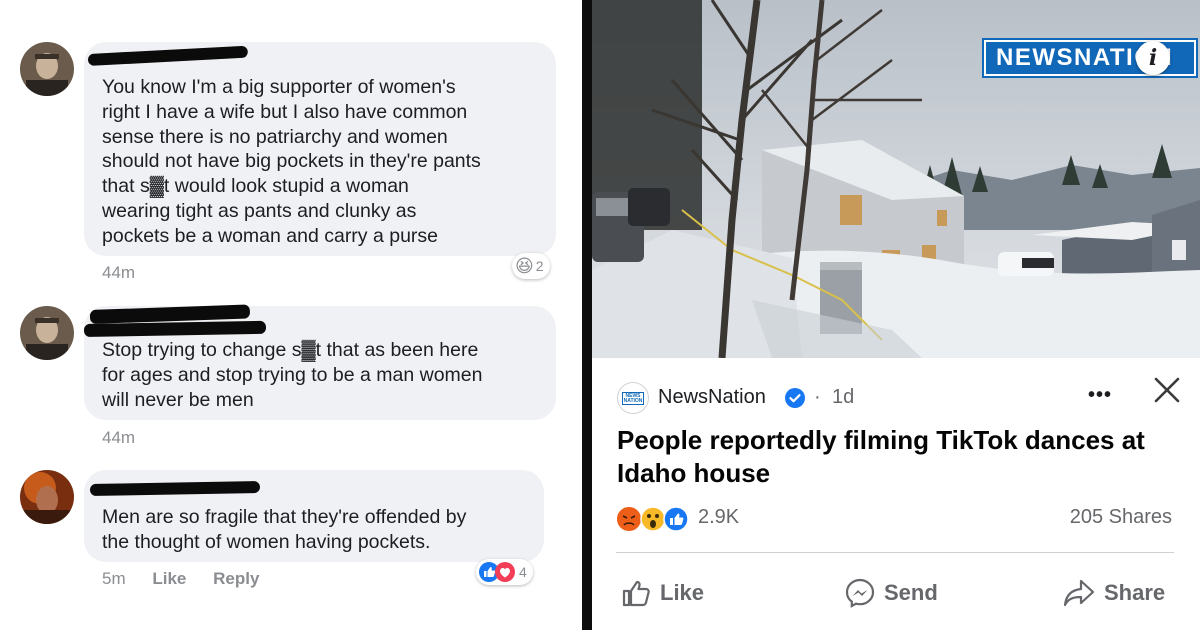 The image size is (1200, 630). I want to click on divider-line, so click(895, 552).